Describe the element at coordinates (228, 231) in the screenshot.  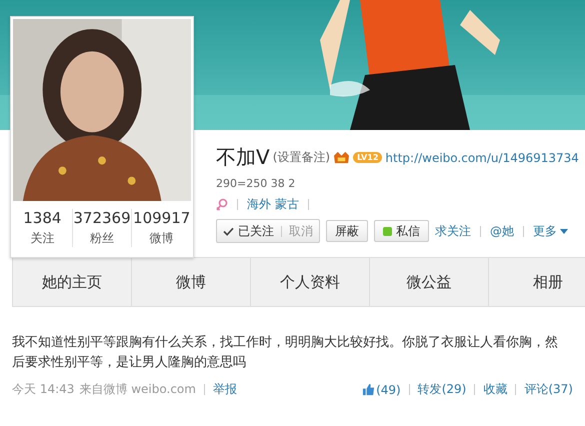
I see `check-icon` at that location.